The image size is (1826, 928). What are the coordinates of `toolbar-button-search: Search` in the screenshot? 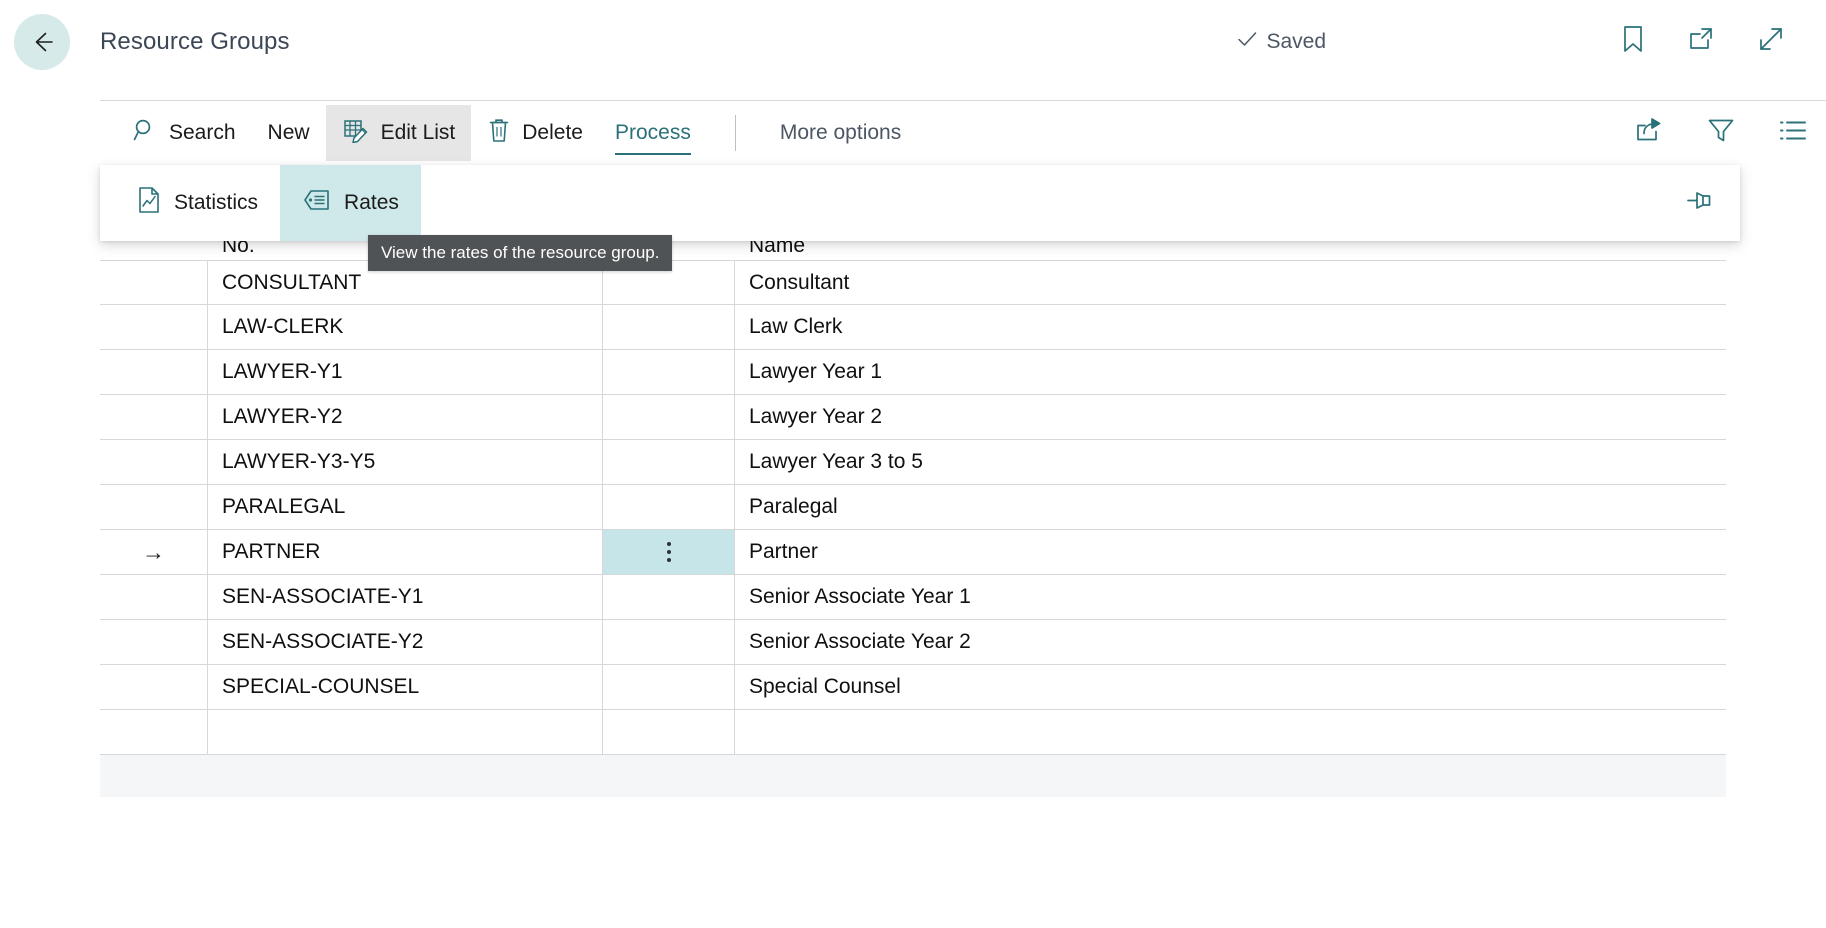 It's located at (184, 133).